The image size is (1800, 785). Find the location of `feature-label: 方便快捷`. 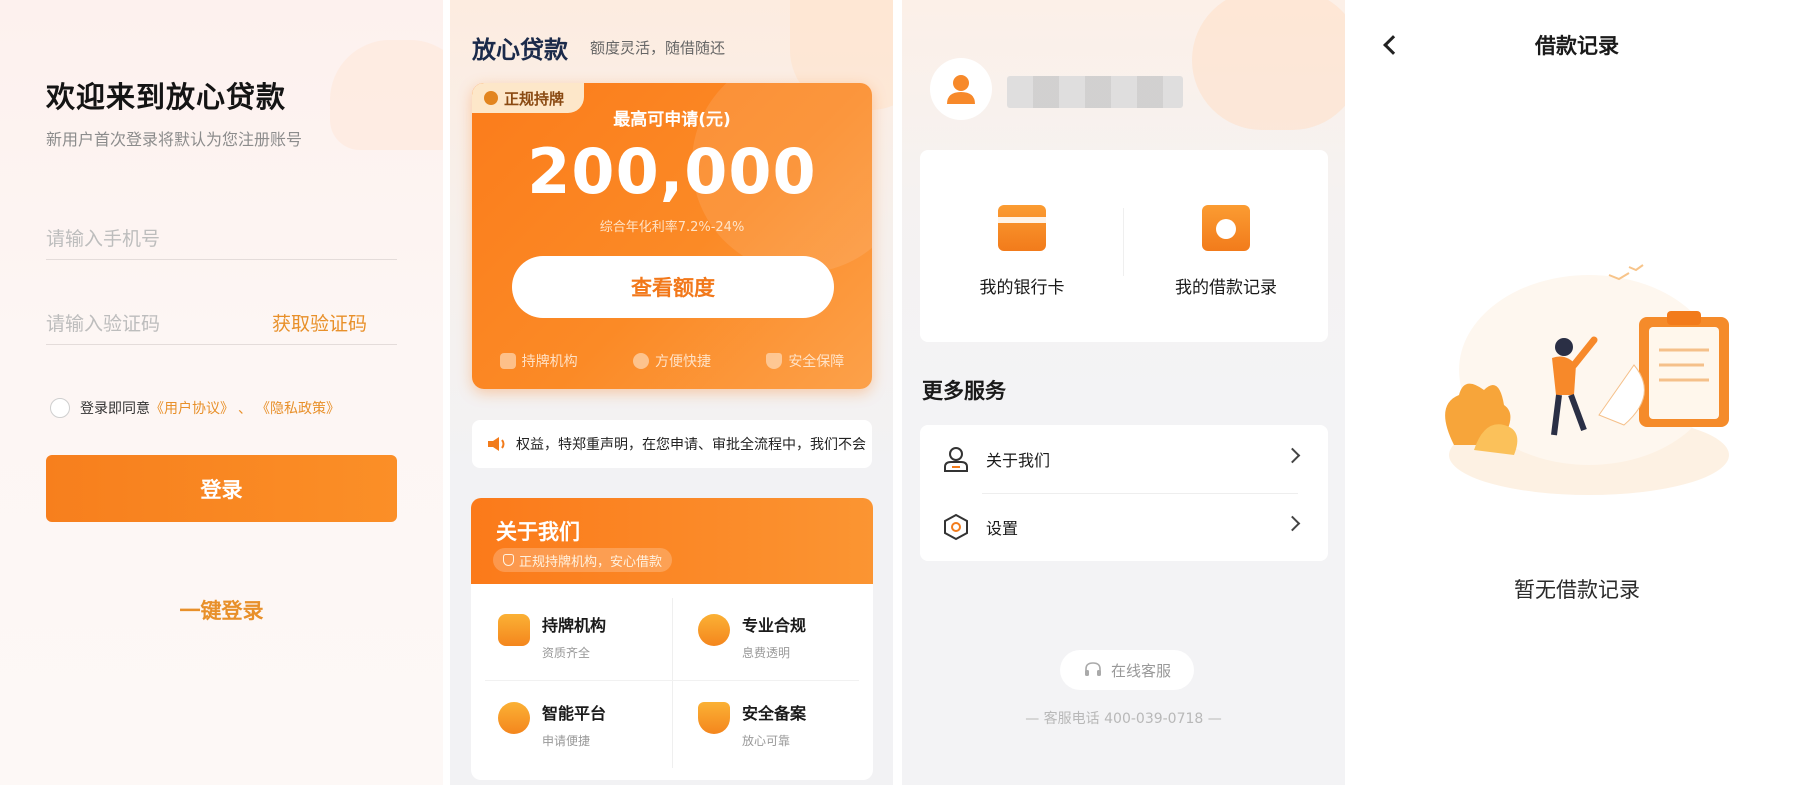

feature-label: 方便快捷 is located at coordinates (682, 362).